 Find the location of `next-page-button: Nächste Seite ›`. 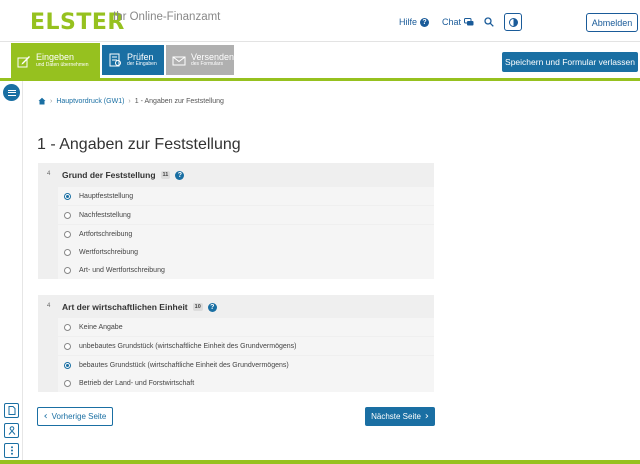

next-page-button: Nächste Seite › is located at coordinates (400, 416).